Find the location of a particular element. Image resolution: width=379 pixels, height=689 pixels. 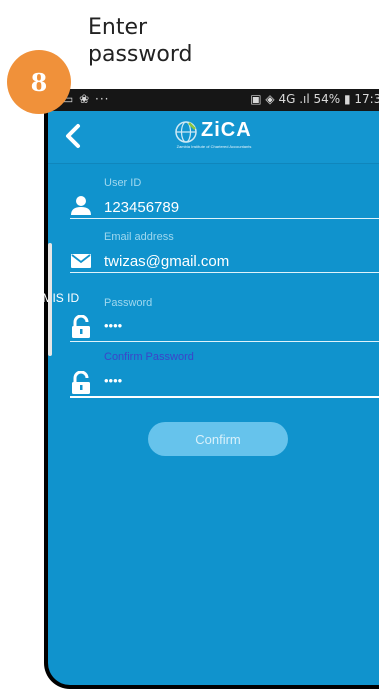

email-underline is located at coordinates (224, 272).